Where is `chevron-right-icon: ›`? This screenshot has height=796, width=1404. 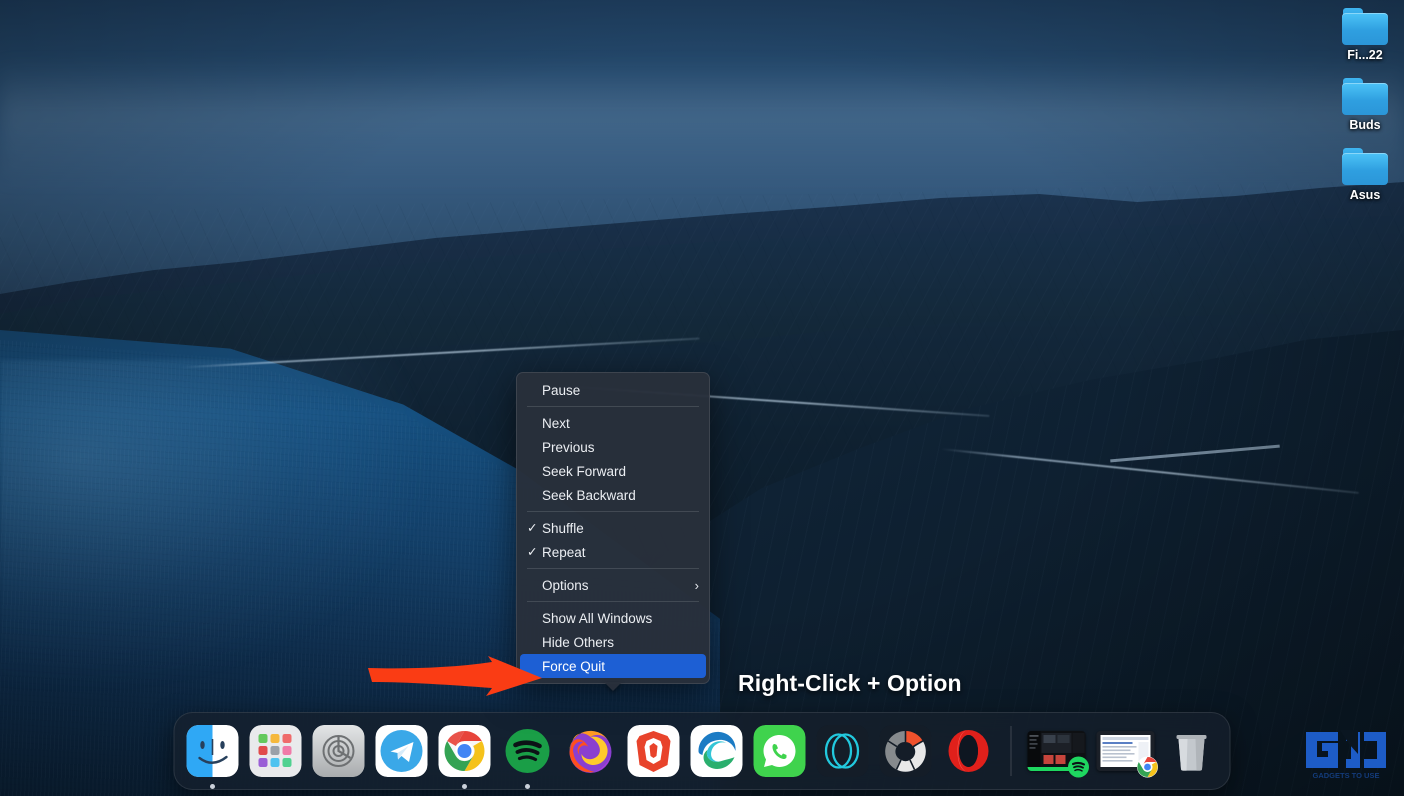
chevron-right-icon: › is located at coordinates (696, 585).